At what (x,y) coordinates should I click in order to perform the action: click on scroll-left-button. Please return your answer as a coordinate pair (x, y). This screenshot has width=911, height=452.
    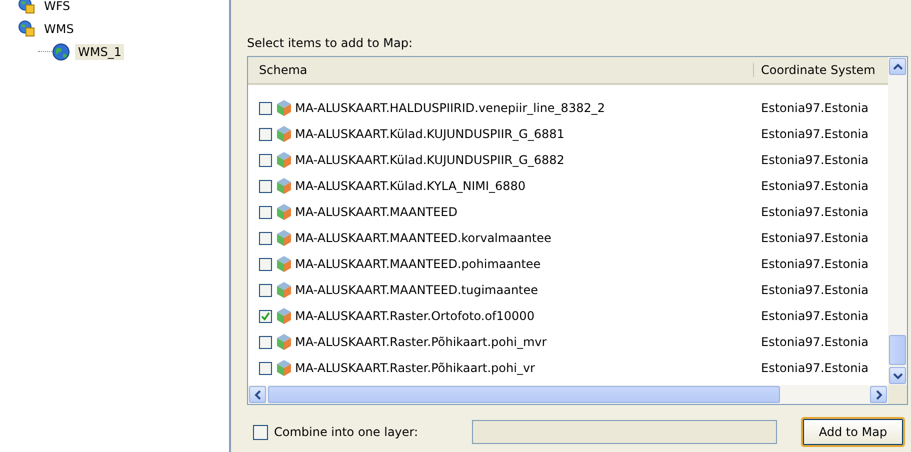
    Looking at the image, I should click on (257, 394).